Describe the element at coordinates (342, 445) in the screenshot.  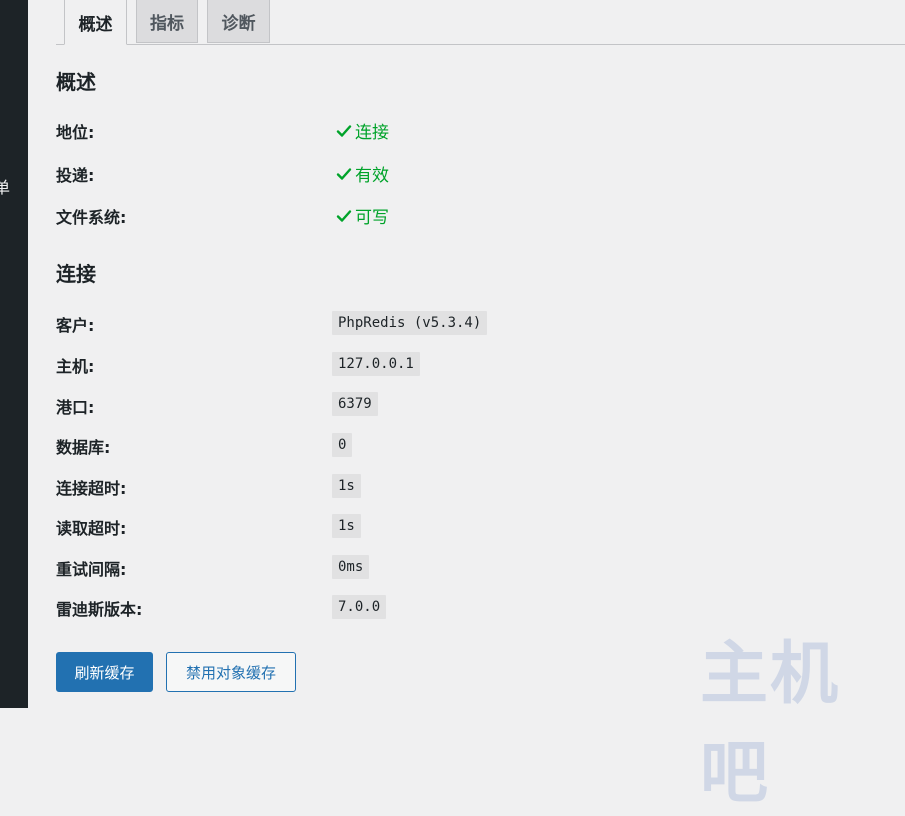
I see `database-value: 0` at that location.